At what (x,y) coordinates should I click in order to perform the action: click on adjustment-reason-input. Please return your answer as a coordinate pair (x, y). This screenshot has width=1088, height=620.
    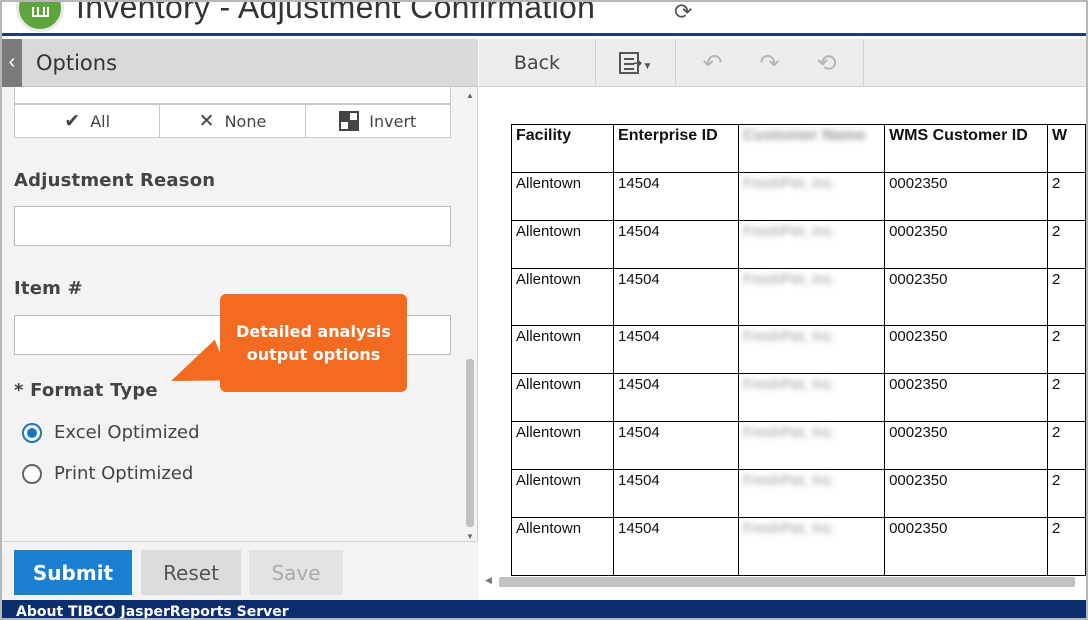
    Looking at the image, I should click on (232, 226).